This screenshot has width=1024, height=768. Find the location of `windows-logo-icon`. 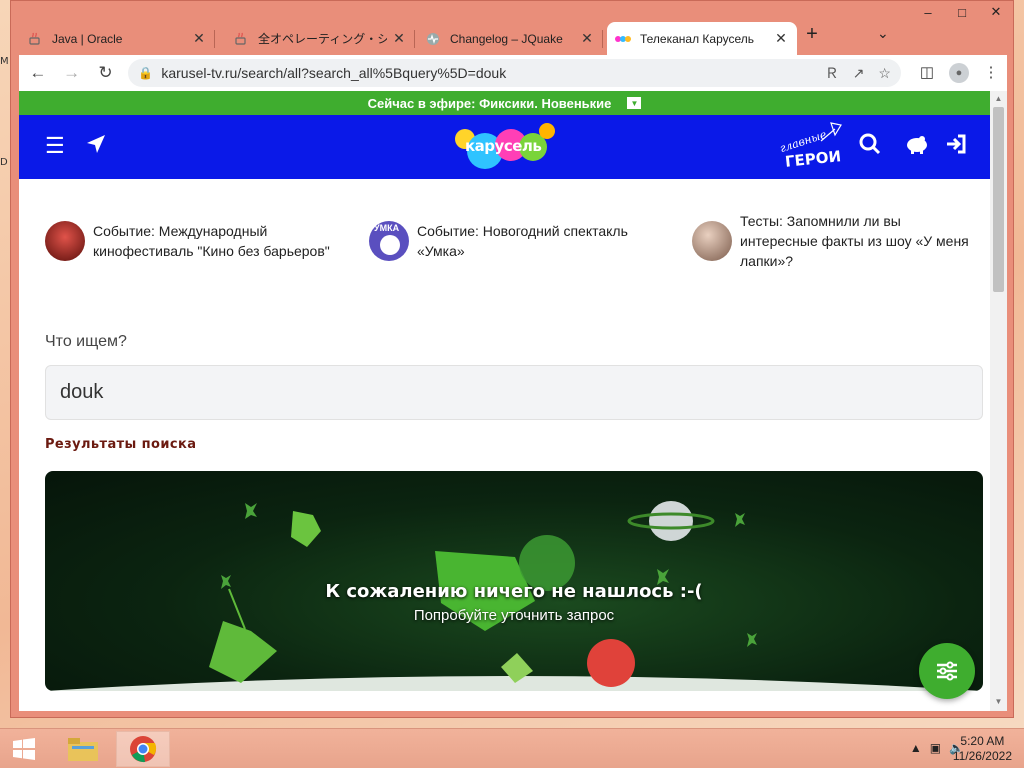

windows-logo-icon is located at coordinates (24, 749).